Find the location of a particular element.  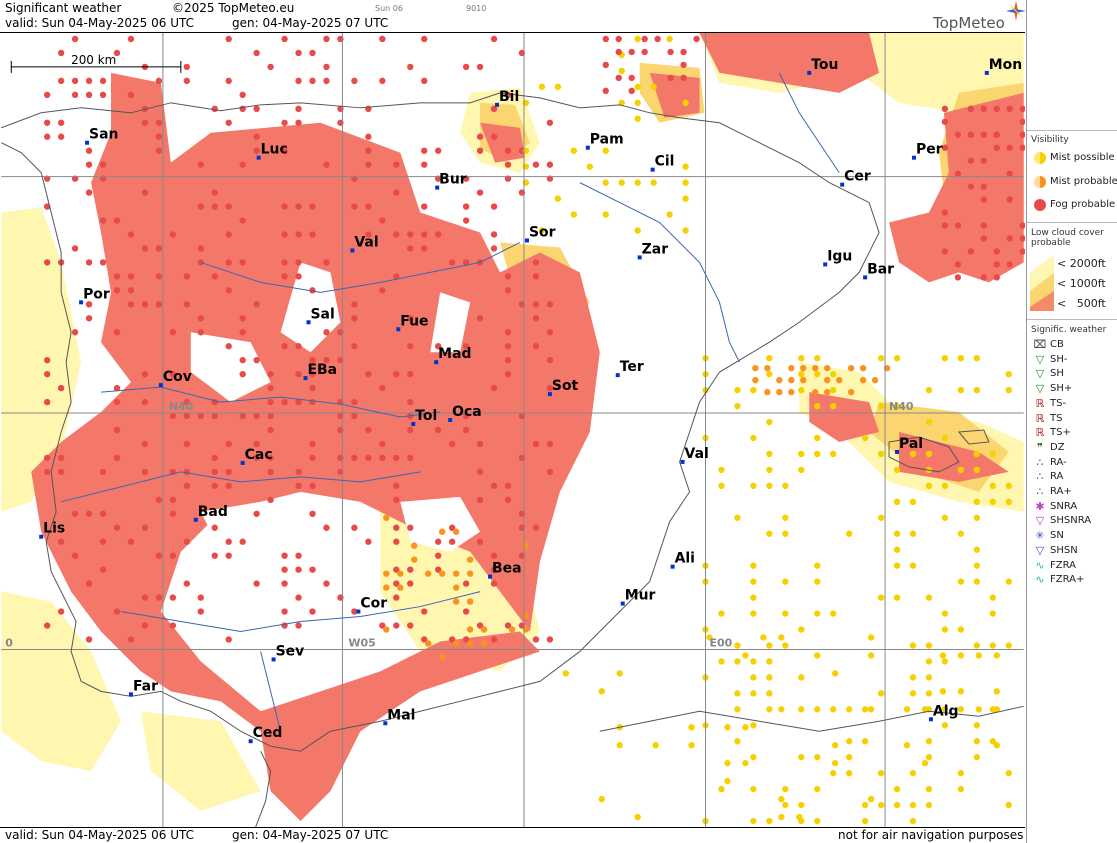

city-mon: Mon is located at coordinates (1003, 66).